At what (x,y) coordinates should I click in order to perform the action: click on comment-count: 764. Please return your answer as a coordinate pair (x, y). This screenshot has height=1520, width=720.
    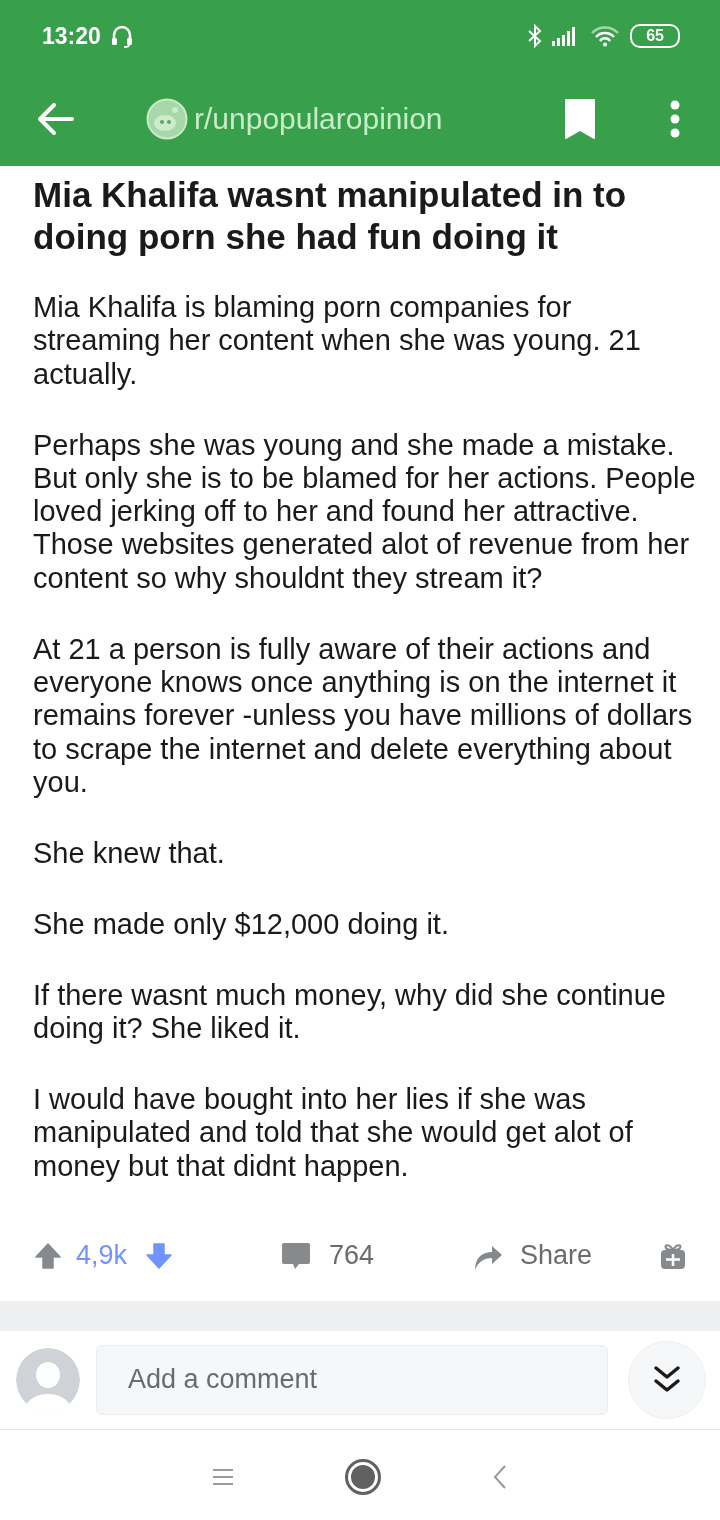
    Looking at the image, I should click on (352, 1256).